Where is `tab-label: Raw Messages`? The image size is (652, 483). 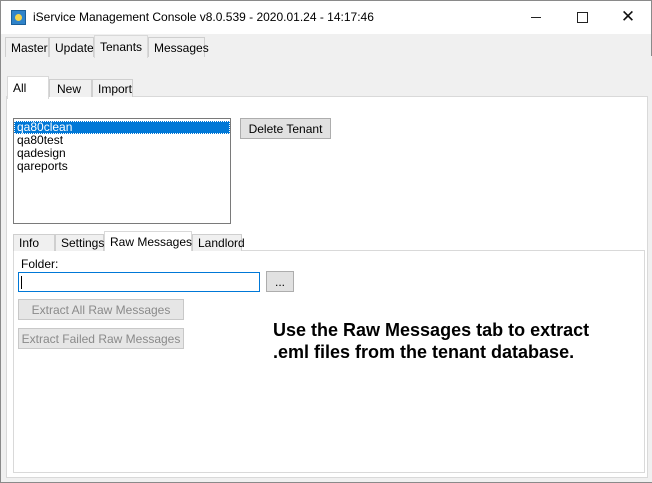
tab-label: Raw Messages is located at coordinates (151, 241).